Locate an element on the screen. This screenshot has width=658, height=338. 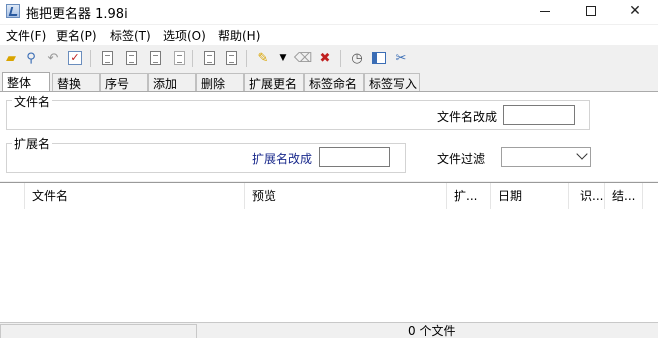
rename-file-gray-icon is located at coordinates (179, 58).